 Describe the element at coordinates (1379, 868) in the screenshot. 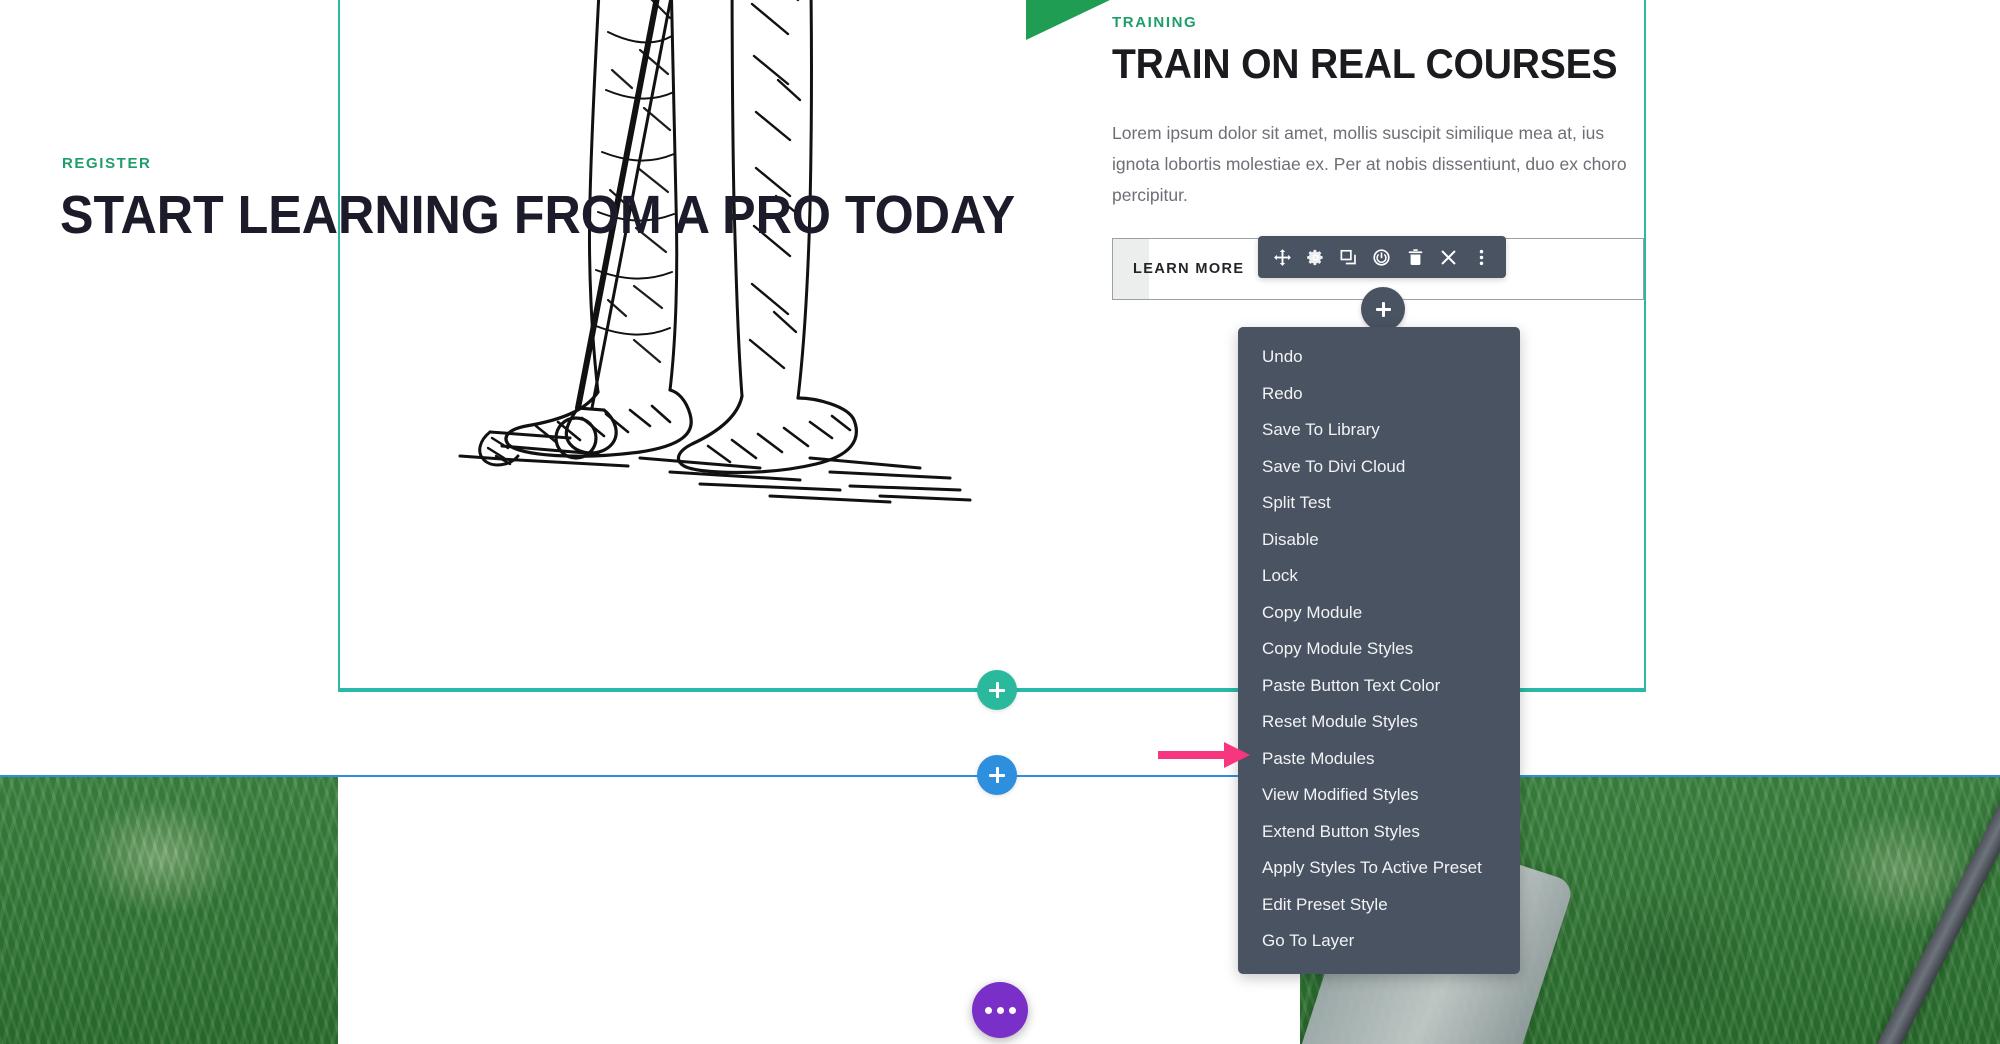

I see `context-menu-item-apply-styles-to-active-preset: Apply Styles To Active Preset` at that location.